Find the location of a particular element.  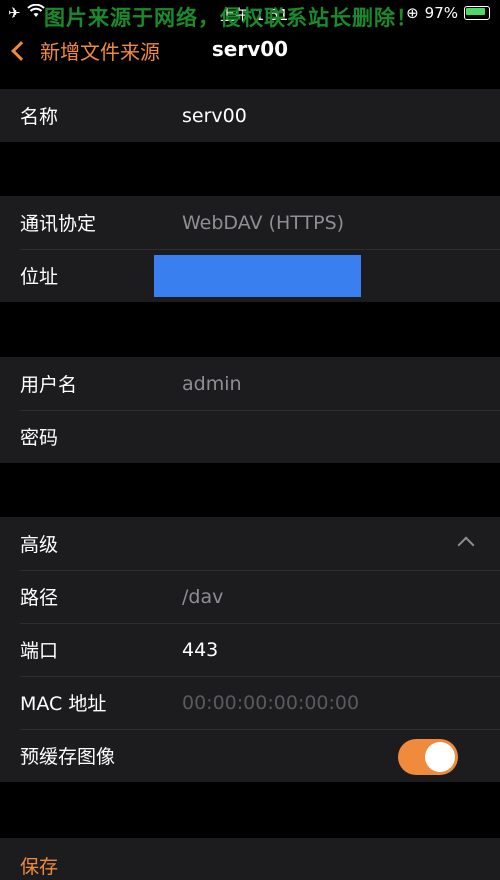

password-row: 密码 is located at coordinates (250, 436).